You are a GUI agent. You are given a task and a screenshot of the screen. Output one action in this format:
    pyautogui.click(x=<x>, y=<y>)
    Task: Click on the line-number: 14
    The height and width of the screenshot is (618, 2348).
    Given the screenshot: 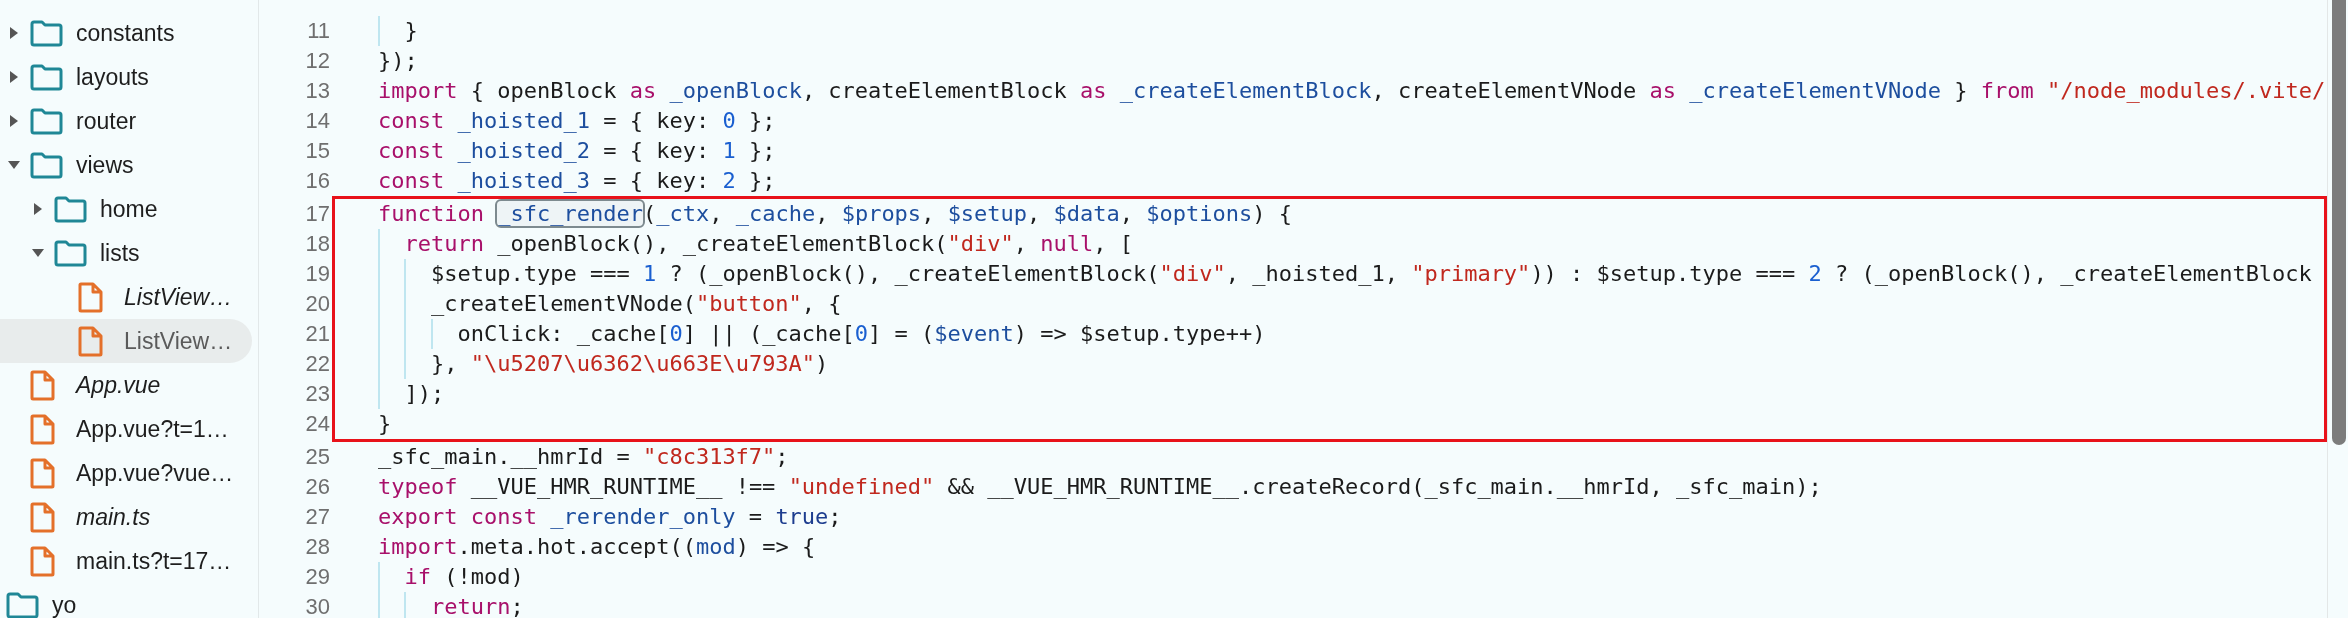 What is the action you would take?
    pyautogui.click(x=317, y=121)
    